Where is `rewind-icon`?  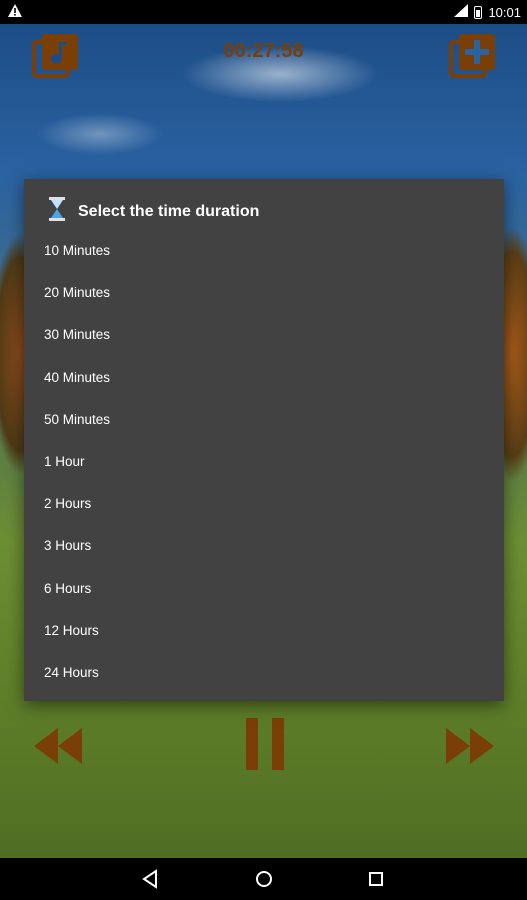 rewind-icon is located at coordinates (58, 746).